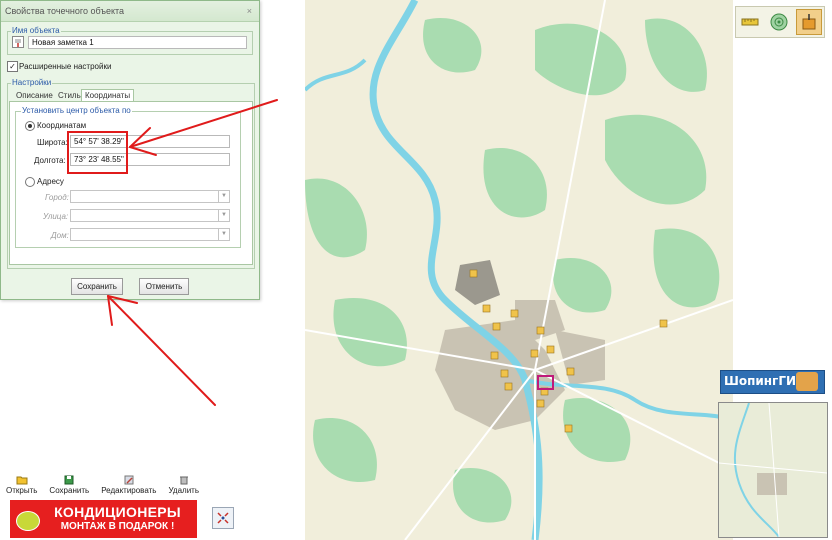 This screenshot has height=540, width=832. What do you see at coordinates (192, 252) in the screenshot?
I see `annotation-arrows` at bounding box center [192, 252].